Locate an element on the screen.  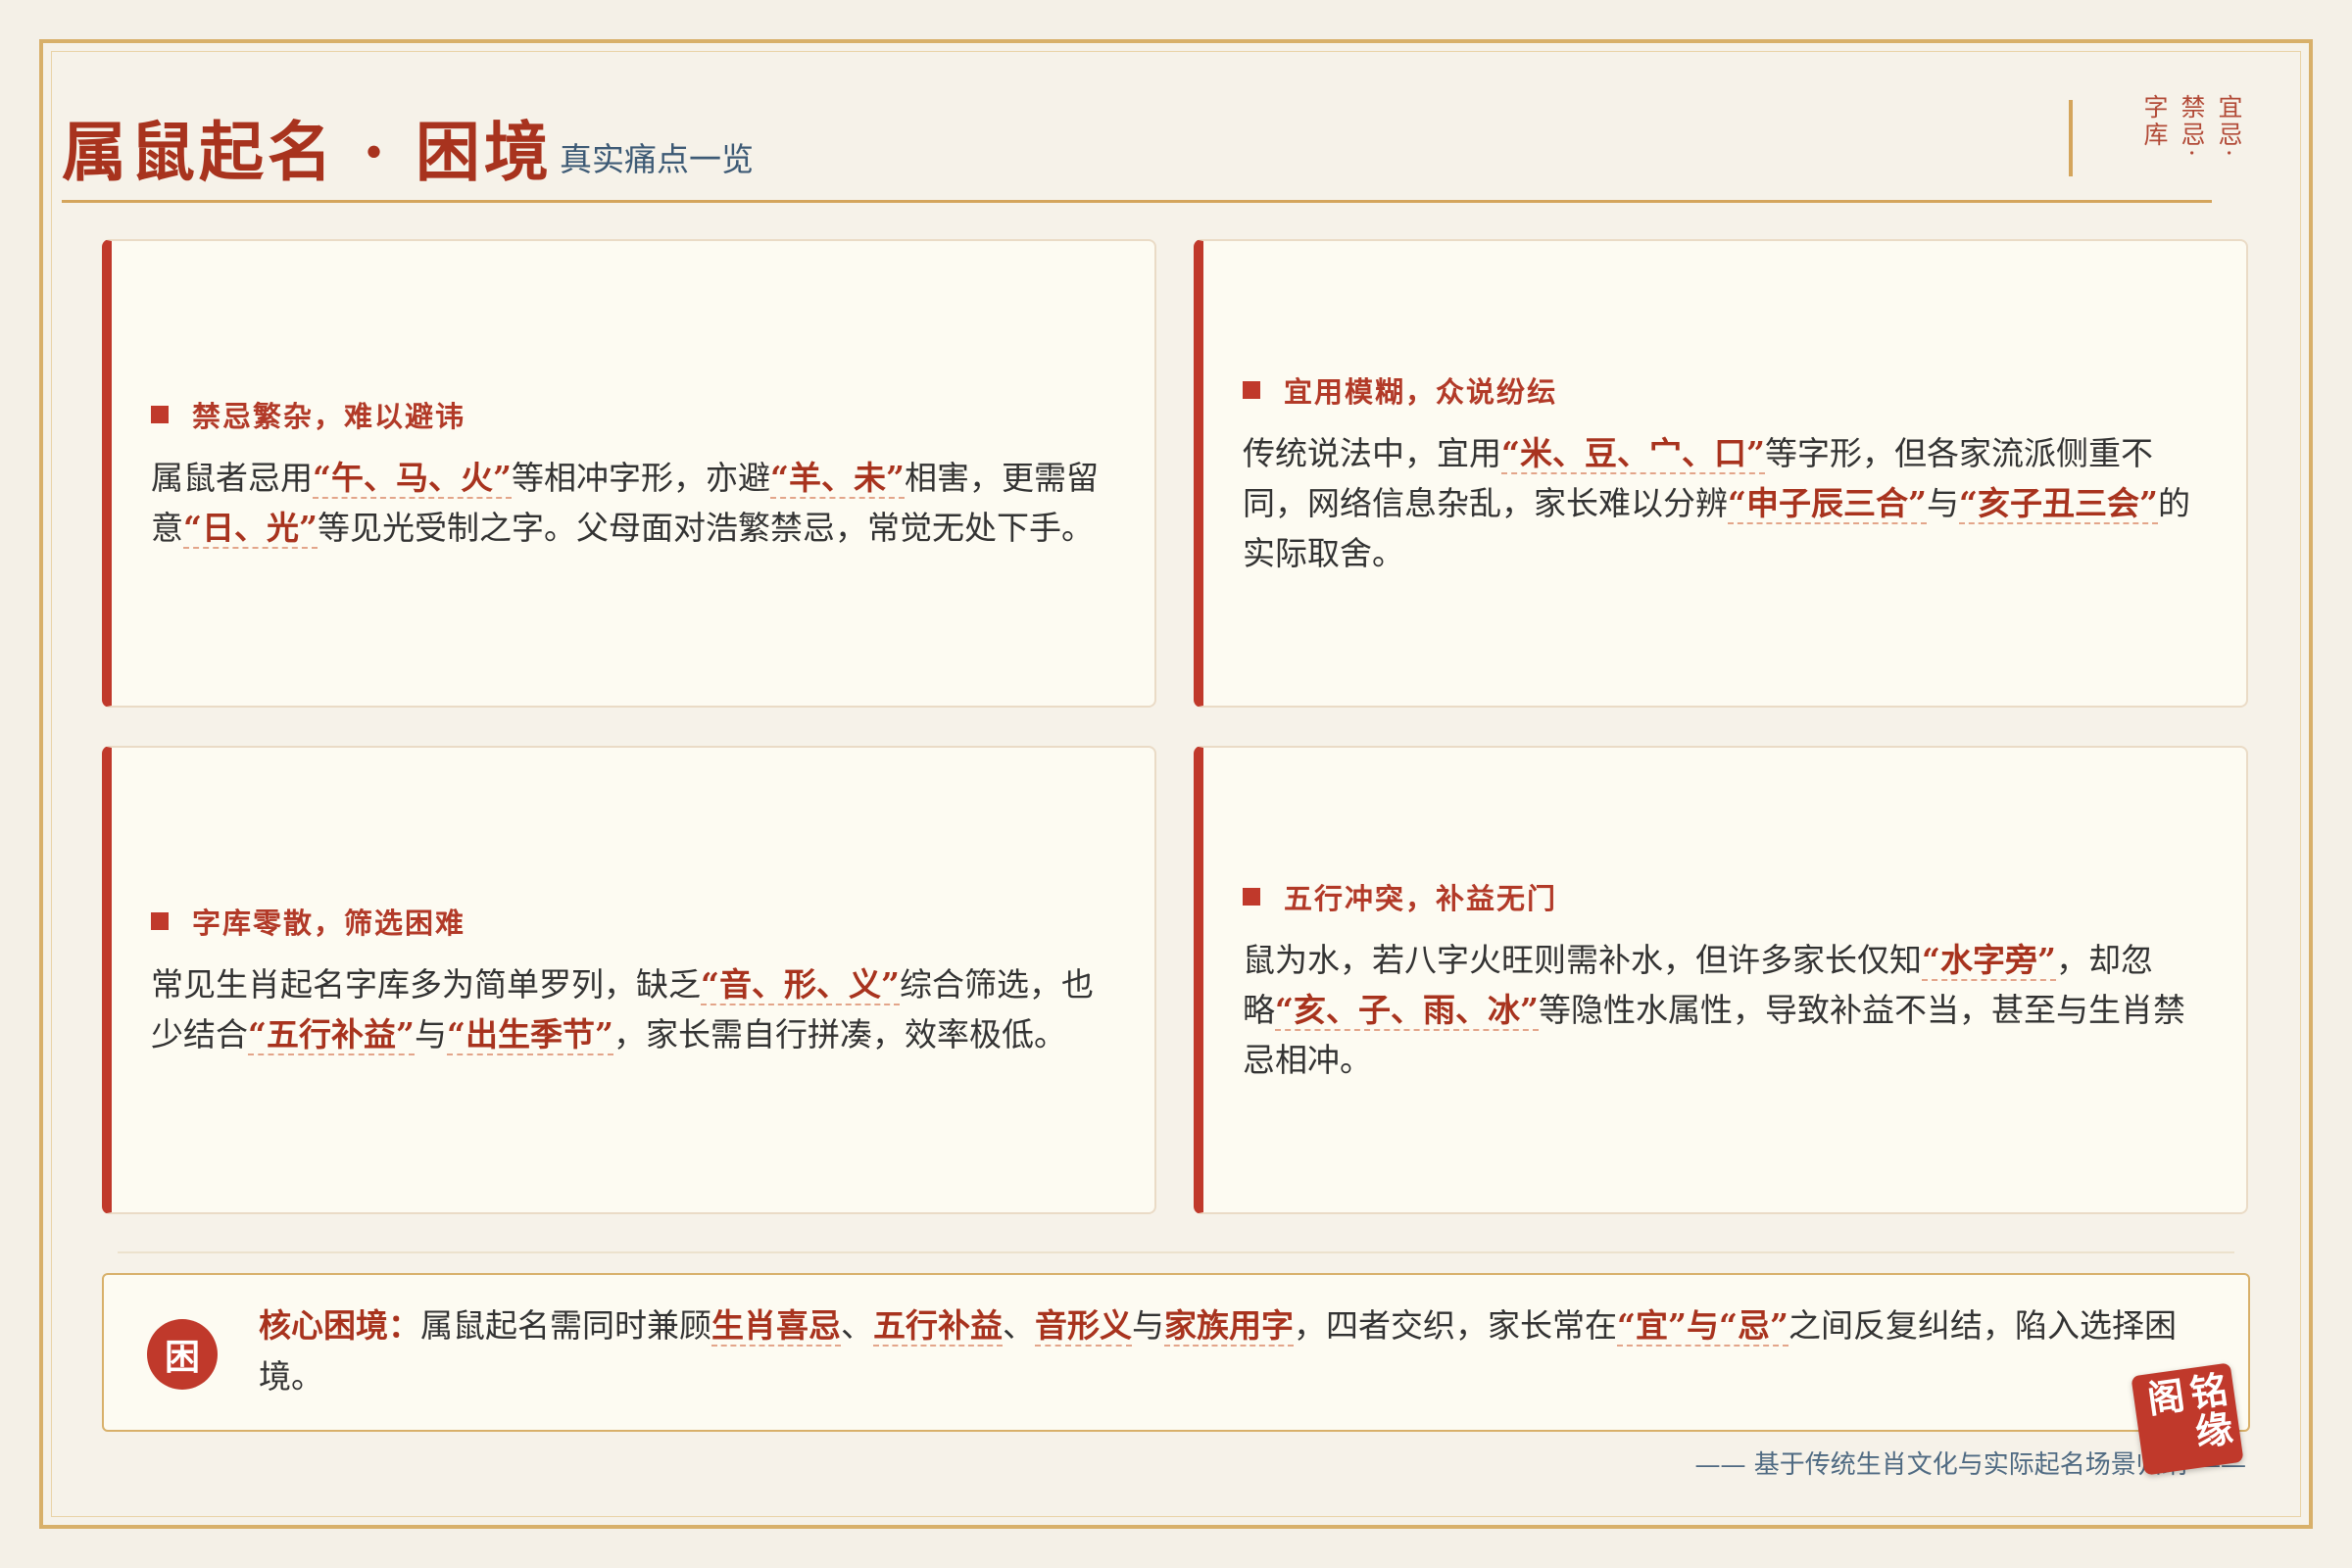
card-title: 宜用模糊，众说纷纭 is located at coordinates (1726, 390).